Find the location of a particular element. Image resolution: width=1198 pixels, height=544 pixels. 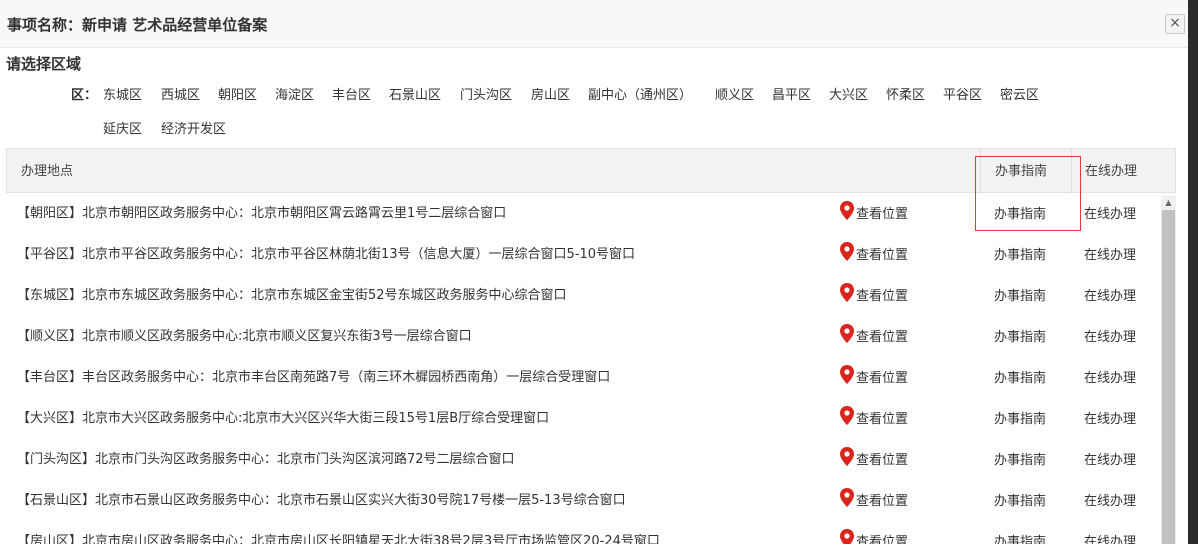

district-yanqing: 延庆区 is located at coordinates (122, 127).